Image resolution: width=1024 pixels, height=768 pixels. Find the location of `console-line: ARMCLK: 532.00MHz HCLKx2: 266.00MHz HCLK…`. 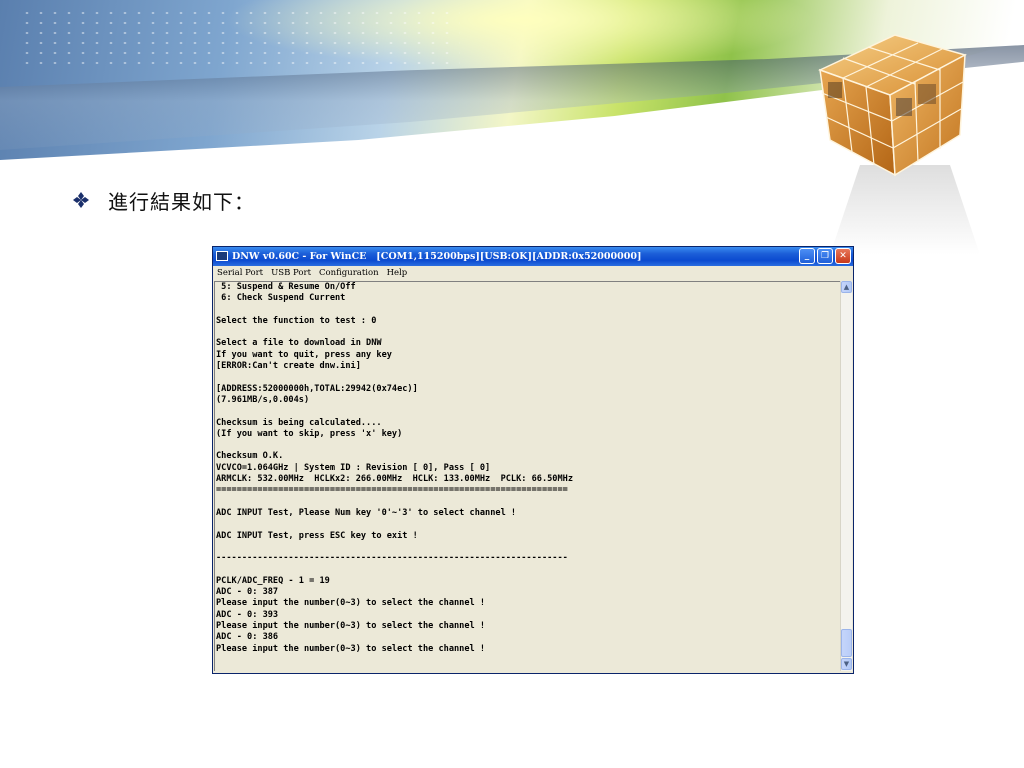

console-line: ARMCLK: 532.00MHz HCLKx2: 266.00MHz HCLK… is located at coordinates (394, 479).